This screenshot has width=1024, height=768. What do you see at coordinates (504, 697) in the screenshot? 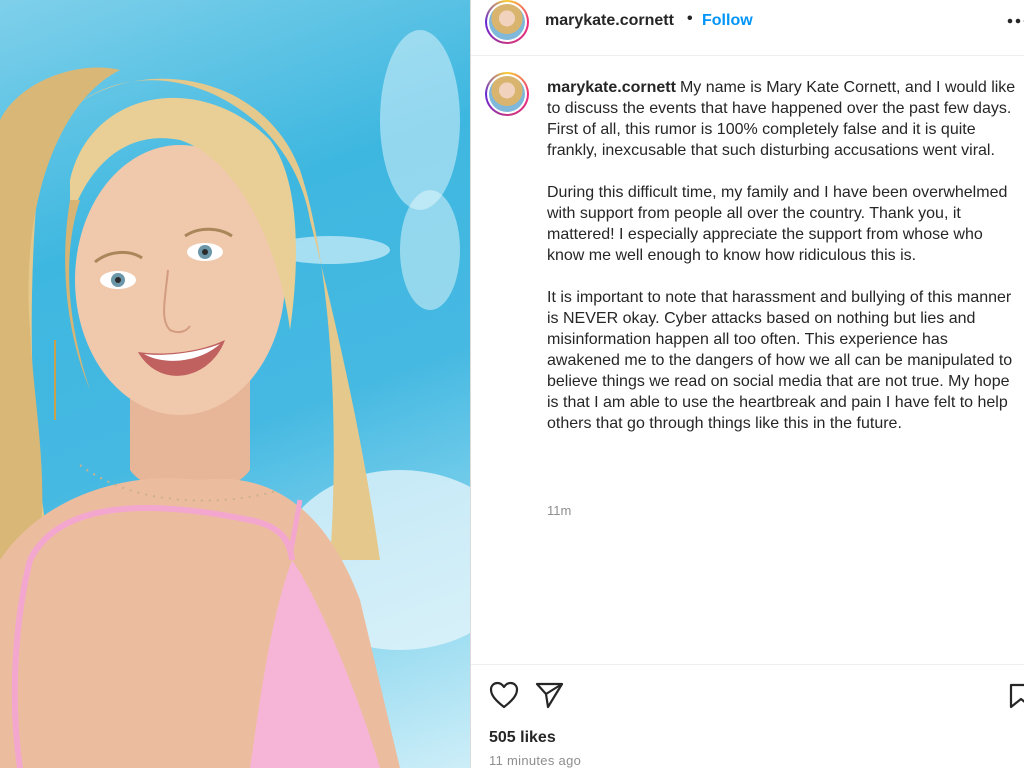
I see `heart-icon` at bounding box center [504, 697].